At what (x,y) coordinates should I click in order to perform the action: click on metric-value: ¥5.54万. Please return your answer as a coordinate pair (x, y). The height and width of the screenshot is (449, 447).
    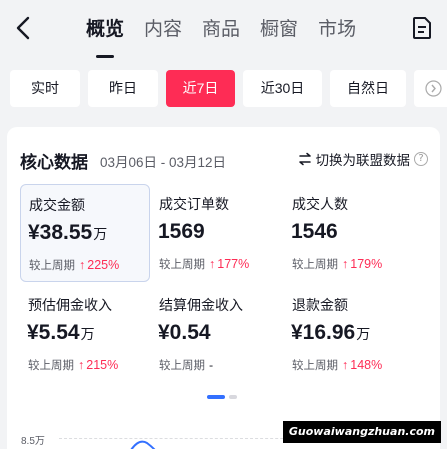
    Looking at the image, I should click on (61, 332).